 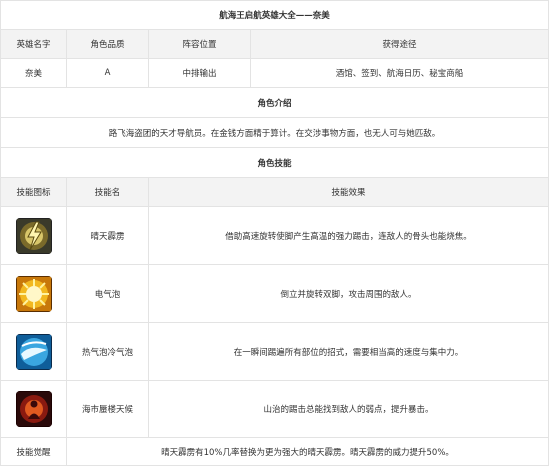 What do you see at coordinates (348, 351) in the screenshot?
I see `skill-effect: 在一瞬间踢遍所有部位的招式，需要相当高的速度与集中力。` at bounding box center [348, 351].